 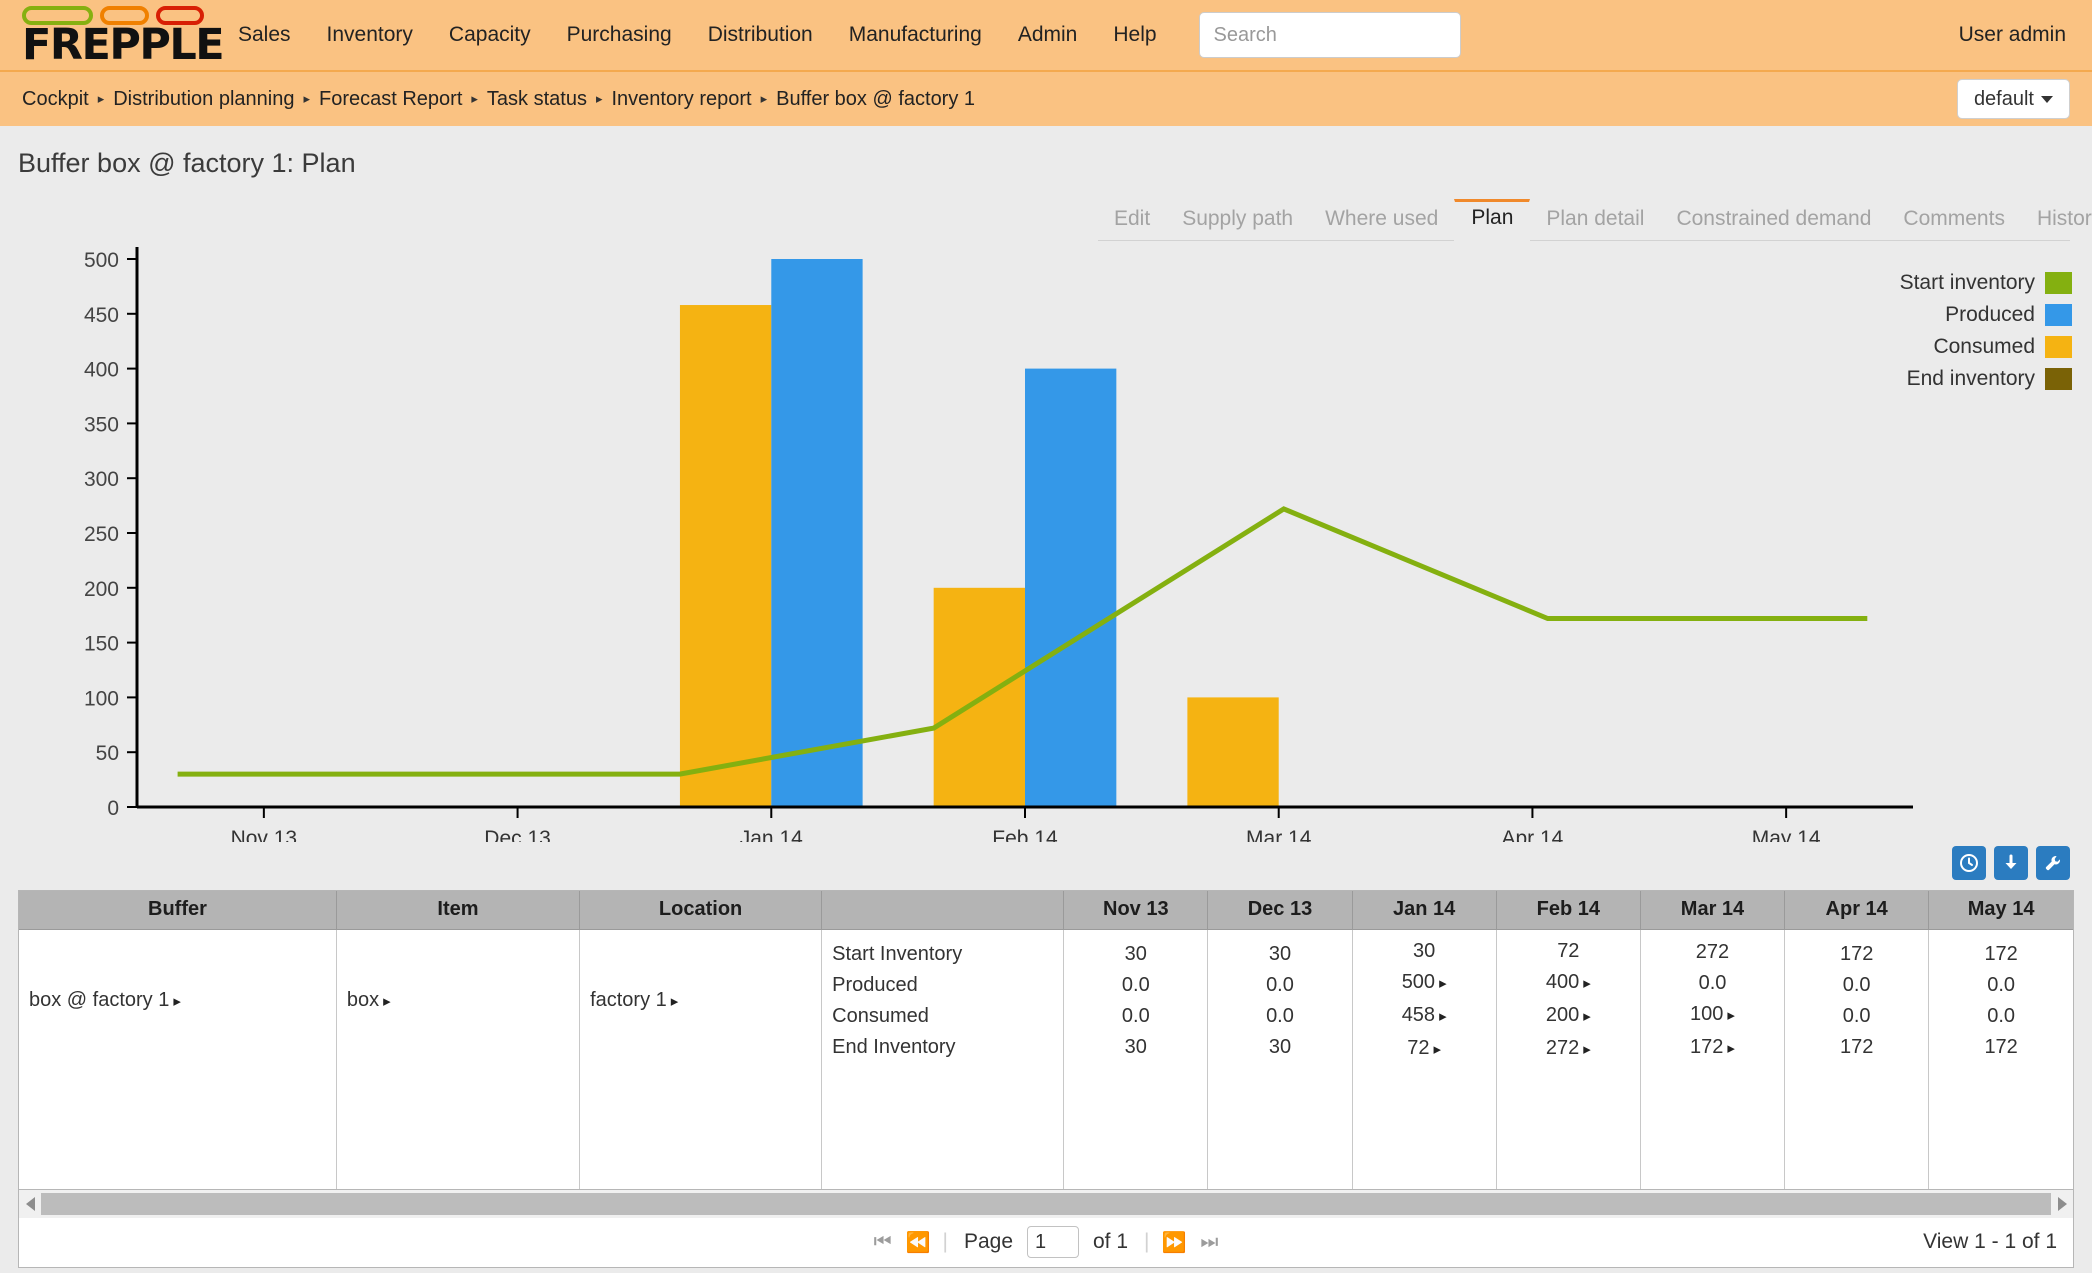 I want to click on tab-plan: Plan, so click(x=1492, y=220).